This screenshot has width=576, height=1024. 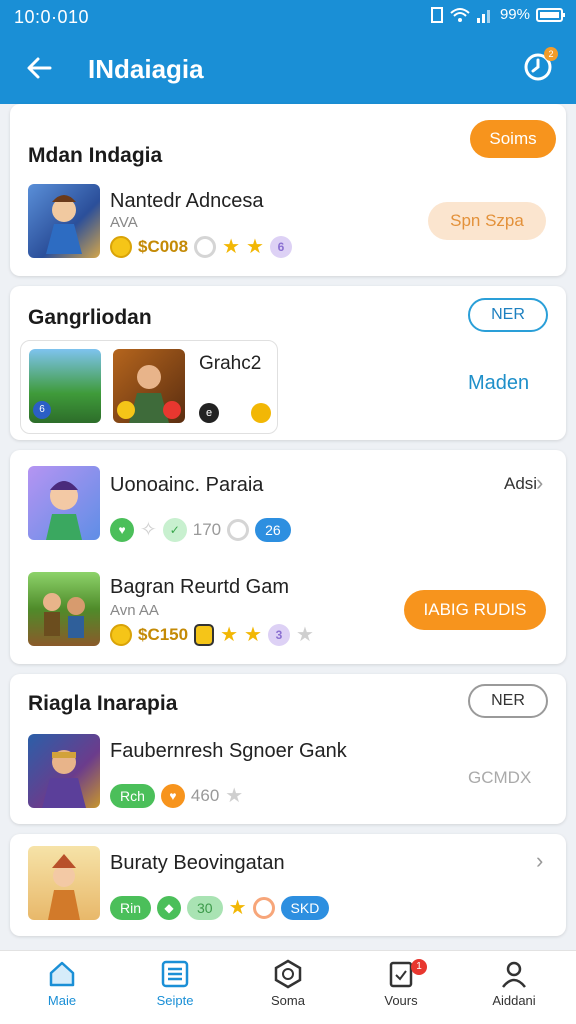 I want to click on maden-link: Maden, so click(x=498, y=383).